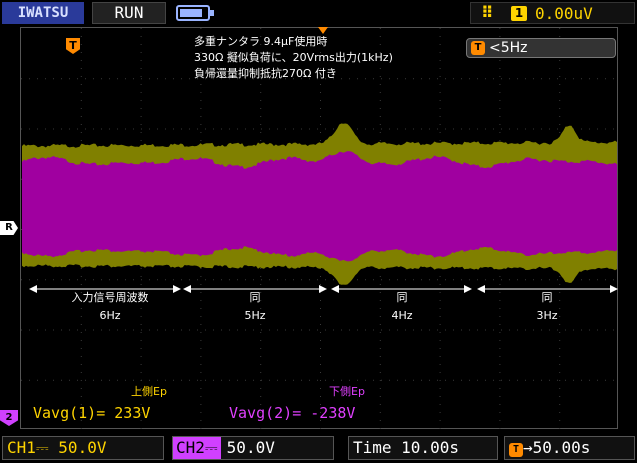 This screenshot has height=463, width=637. What do you see at coordinates (478, 48) in the screenshot?
I see `filter-icon: T` at bounding box center [478, 48].